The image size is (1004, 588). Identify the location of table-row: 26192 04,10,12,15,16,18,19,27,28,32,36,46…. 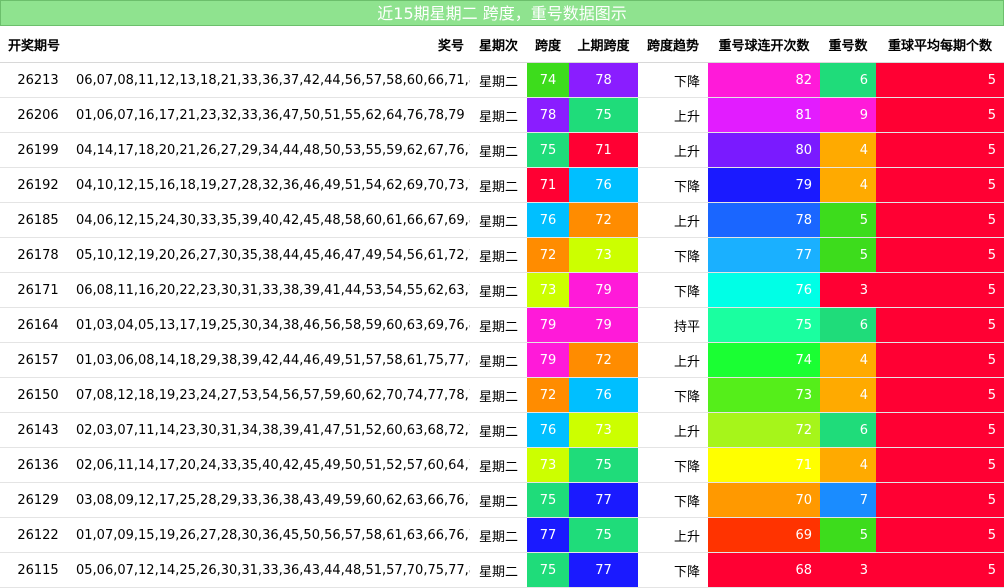
(502, 185).